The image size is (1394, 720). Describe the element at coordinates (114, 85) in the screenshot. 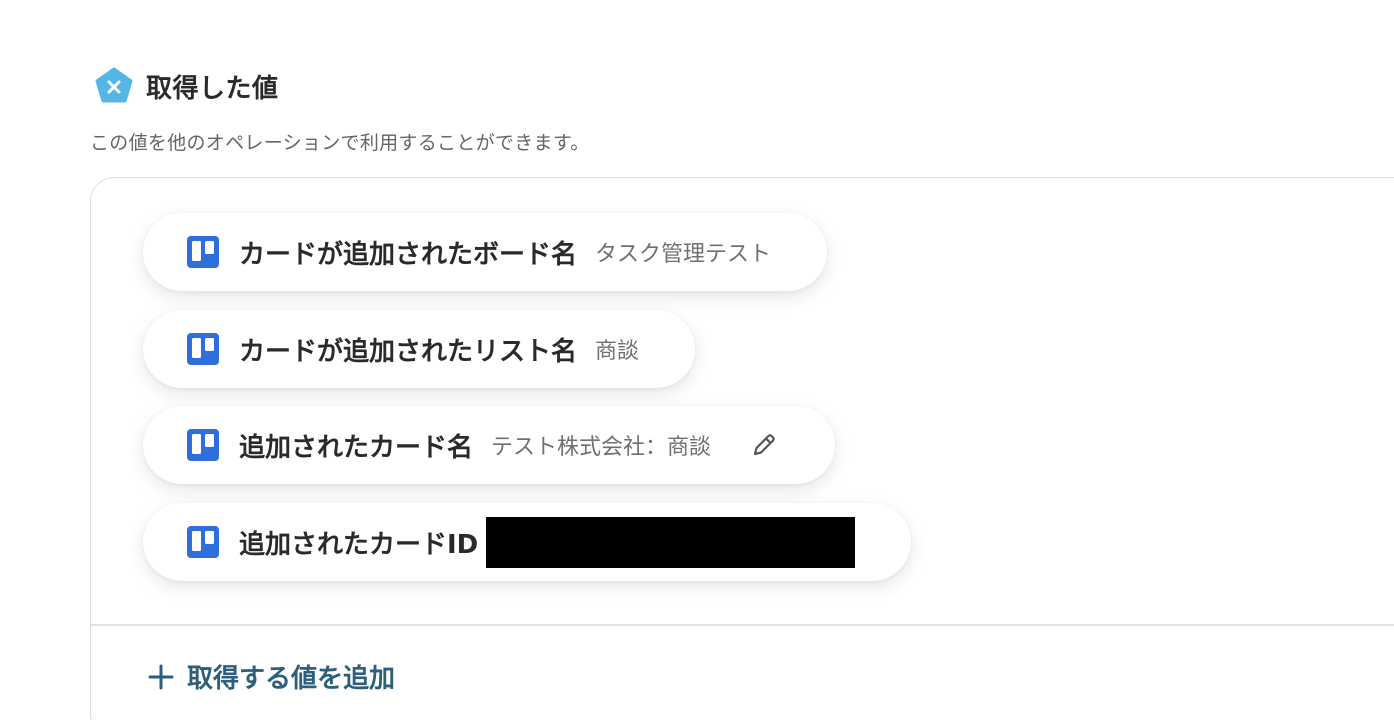

I see `pentagon-x-icon` at that location.